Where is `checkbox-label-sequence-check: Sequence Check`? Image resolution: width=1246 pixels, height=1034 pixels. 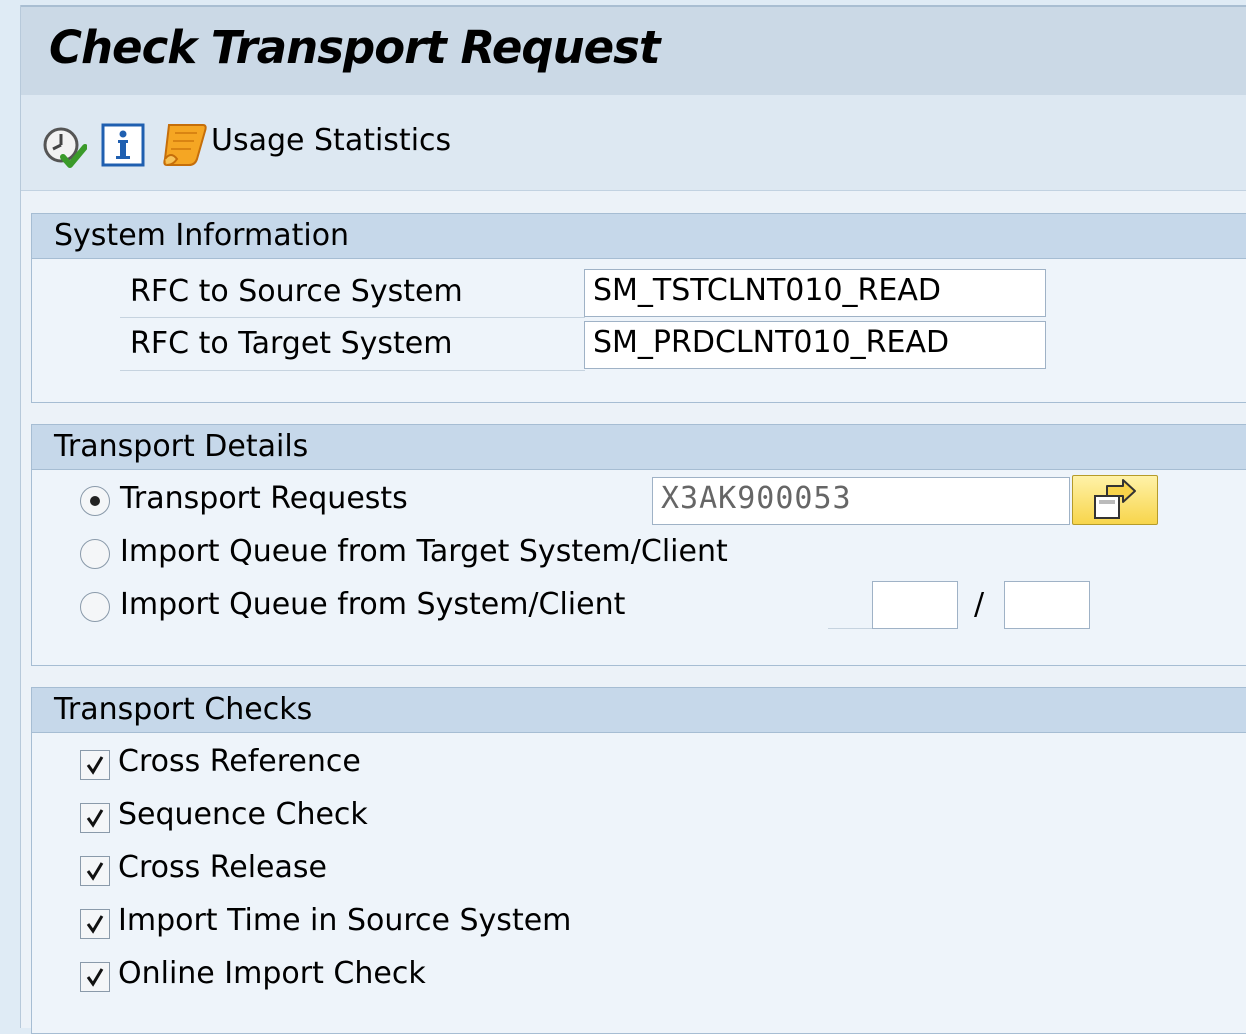 checkbox-label-sequence-check: Sequence Check is located at coordinates (243, 814).